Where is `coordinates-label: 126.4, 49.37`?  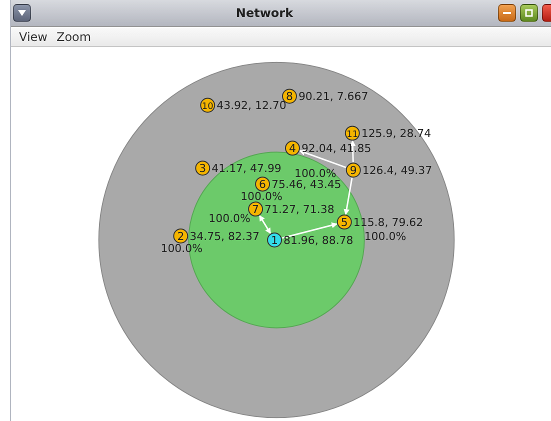 coordinates-label: 126.4, 49.37 is located at coordinates (397, 171).